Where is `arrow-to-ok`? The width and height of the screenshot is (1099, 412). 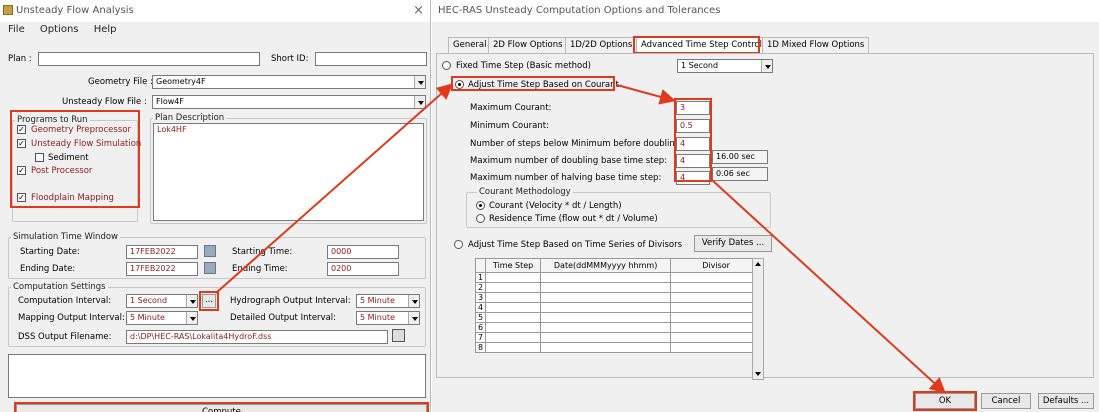
arrow-to-ok is located at coordinates (828, 286).